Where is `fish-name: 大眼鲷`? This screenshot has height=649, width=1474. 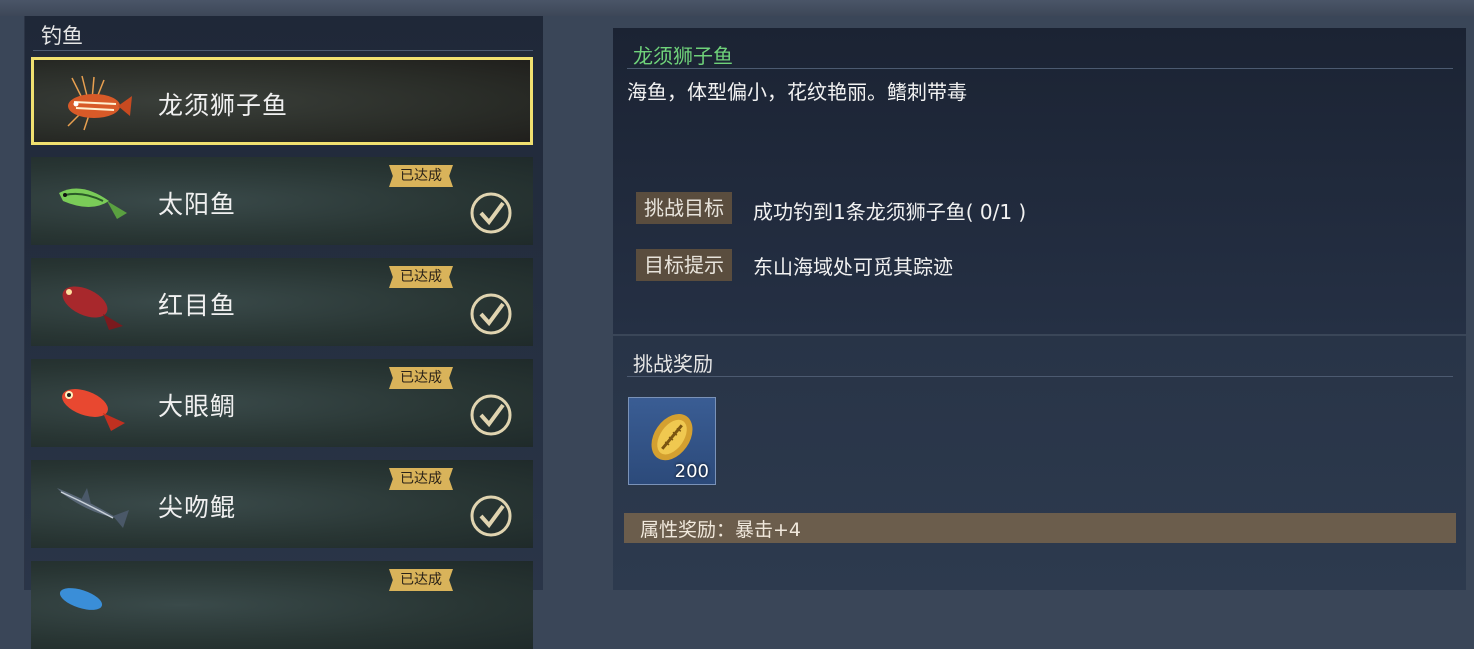 fish-name: 大眼鲷 is located at coordinates (197, 406).